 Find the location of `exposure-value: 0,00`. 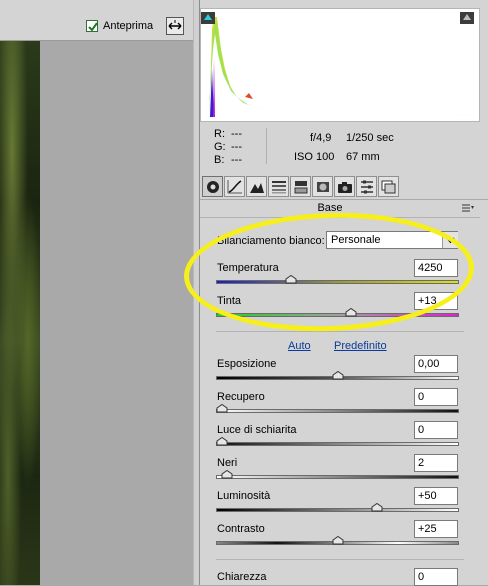

exposure-value: 0,00 is located at coordinates (429, 364).